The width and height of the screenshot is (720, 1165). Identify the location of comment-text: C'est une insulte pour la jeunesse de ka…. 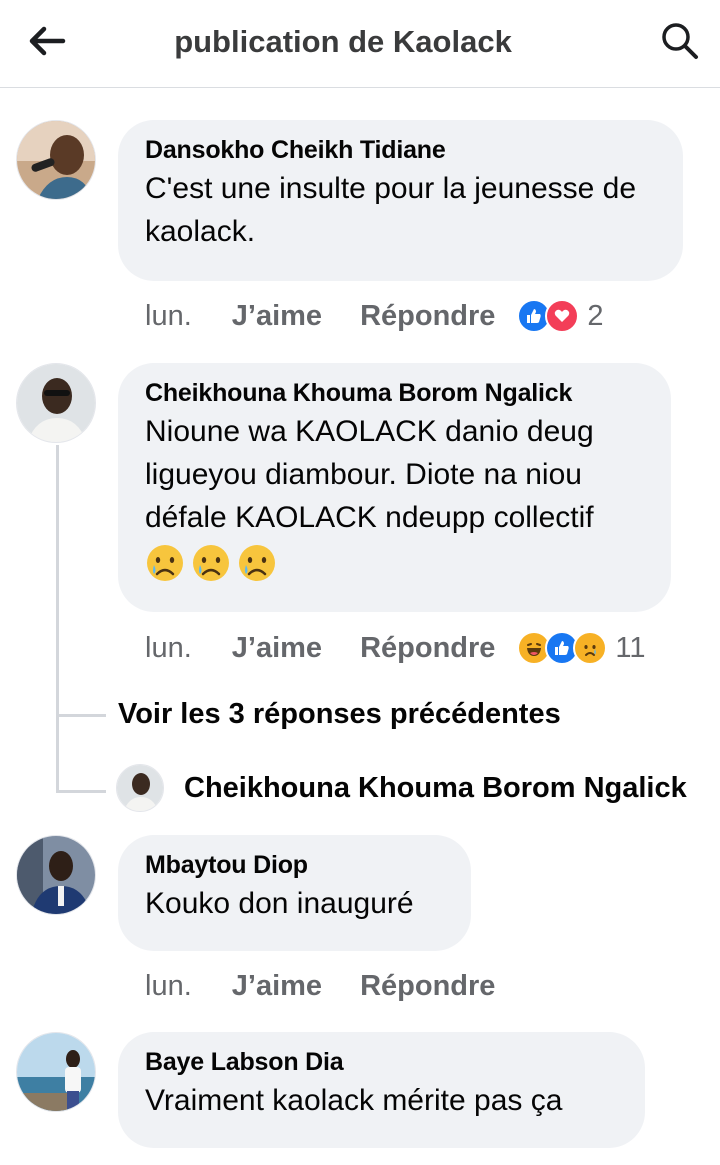
(391, 210).